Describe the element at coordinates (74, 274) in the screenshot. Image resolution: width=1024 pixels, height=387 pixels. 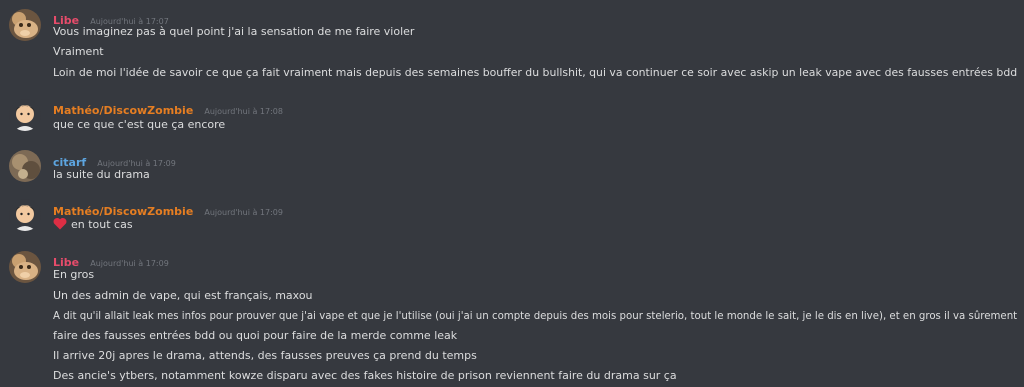
I see `message-text: En gros` at that location.